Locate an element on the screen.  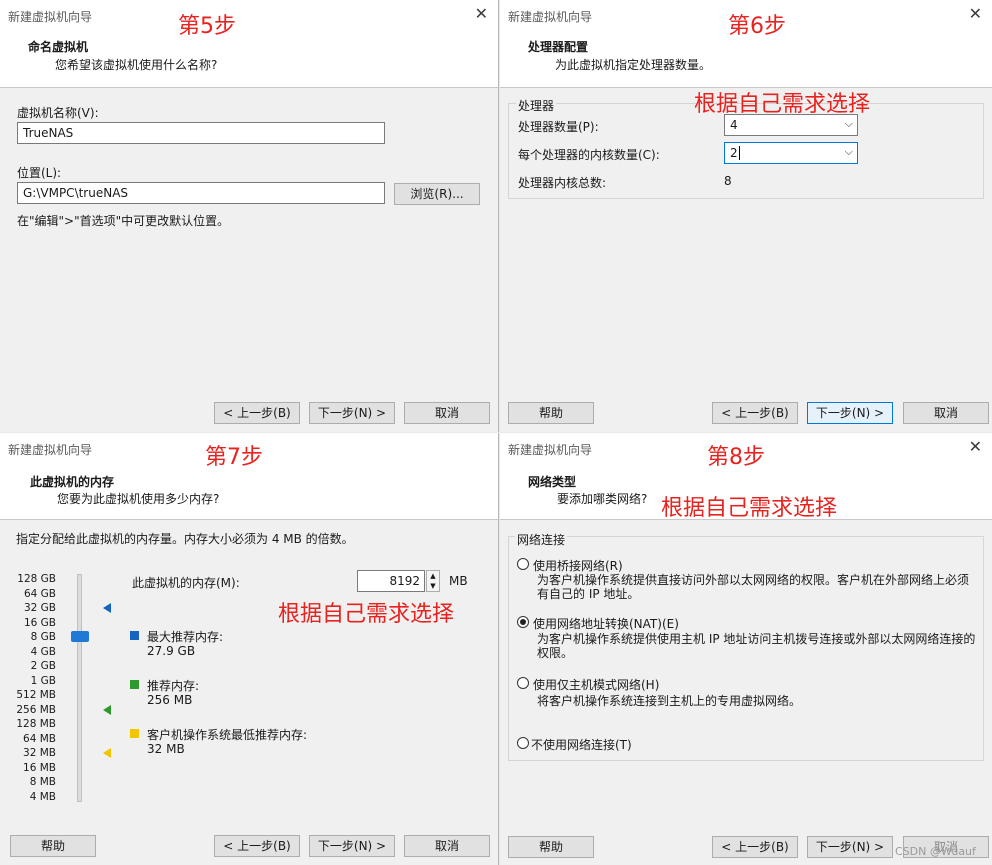
option-host-only-label: 使用仅主机模式网络(H) is located at coordinates (596, 684).